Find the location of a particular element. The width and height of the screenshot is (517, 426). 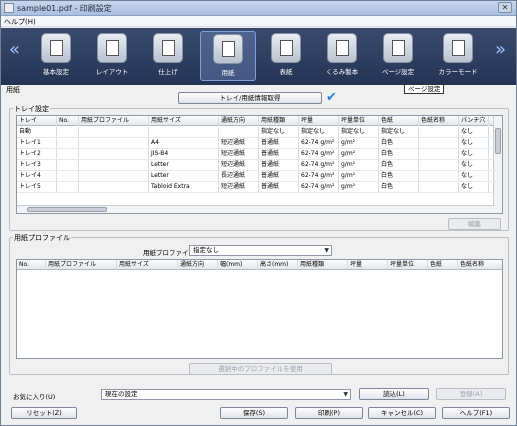

print-button: 印刷(P) is located at coordinates (329, 413).